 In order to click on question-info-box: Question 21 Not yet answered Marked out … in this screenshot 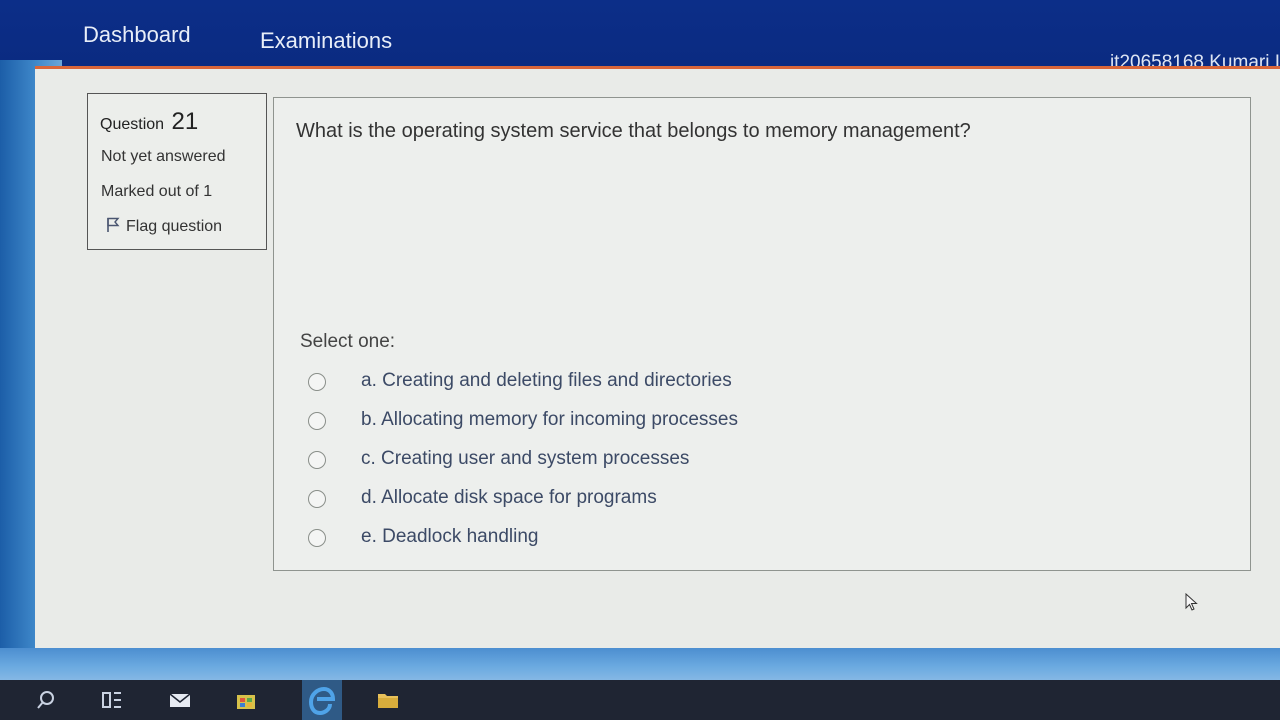, I will do `click(177, 171)`.